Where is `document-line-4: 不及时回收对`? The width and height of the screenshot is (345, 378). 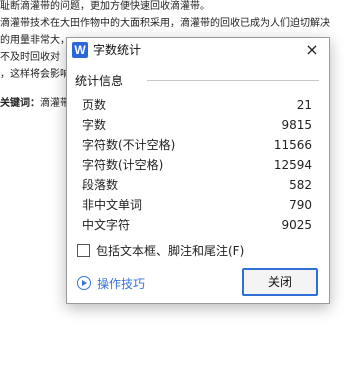 document-line-4: 不及时回收对 is located at coordinates (30, 57).